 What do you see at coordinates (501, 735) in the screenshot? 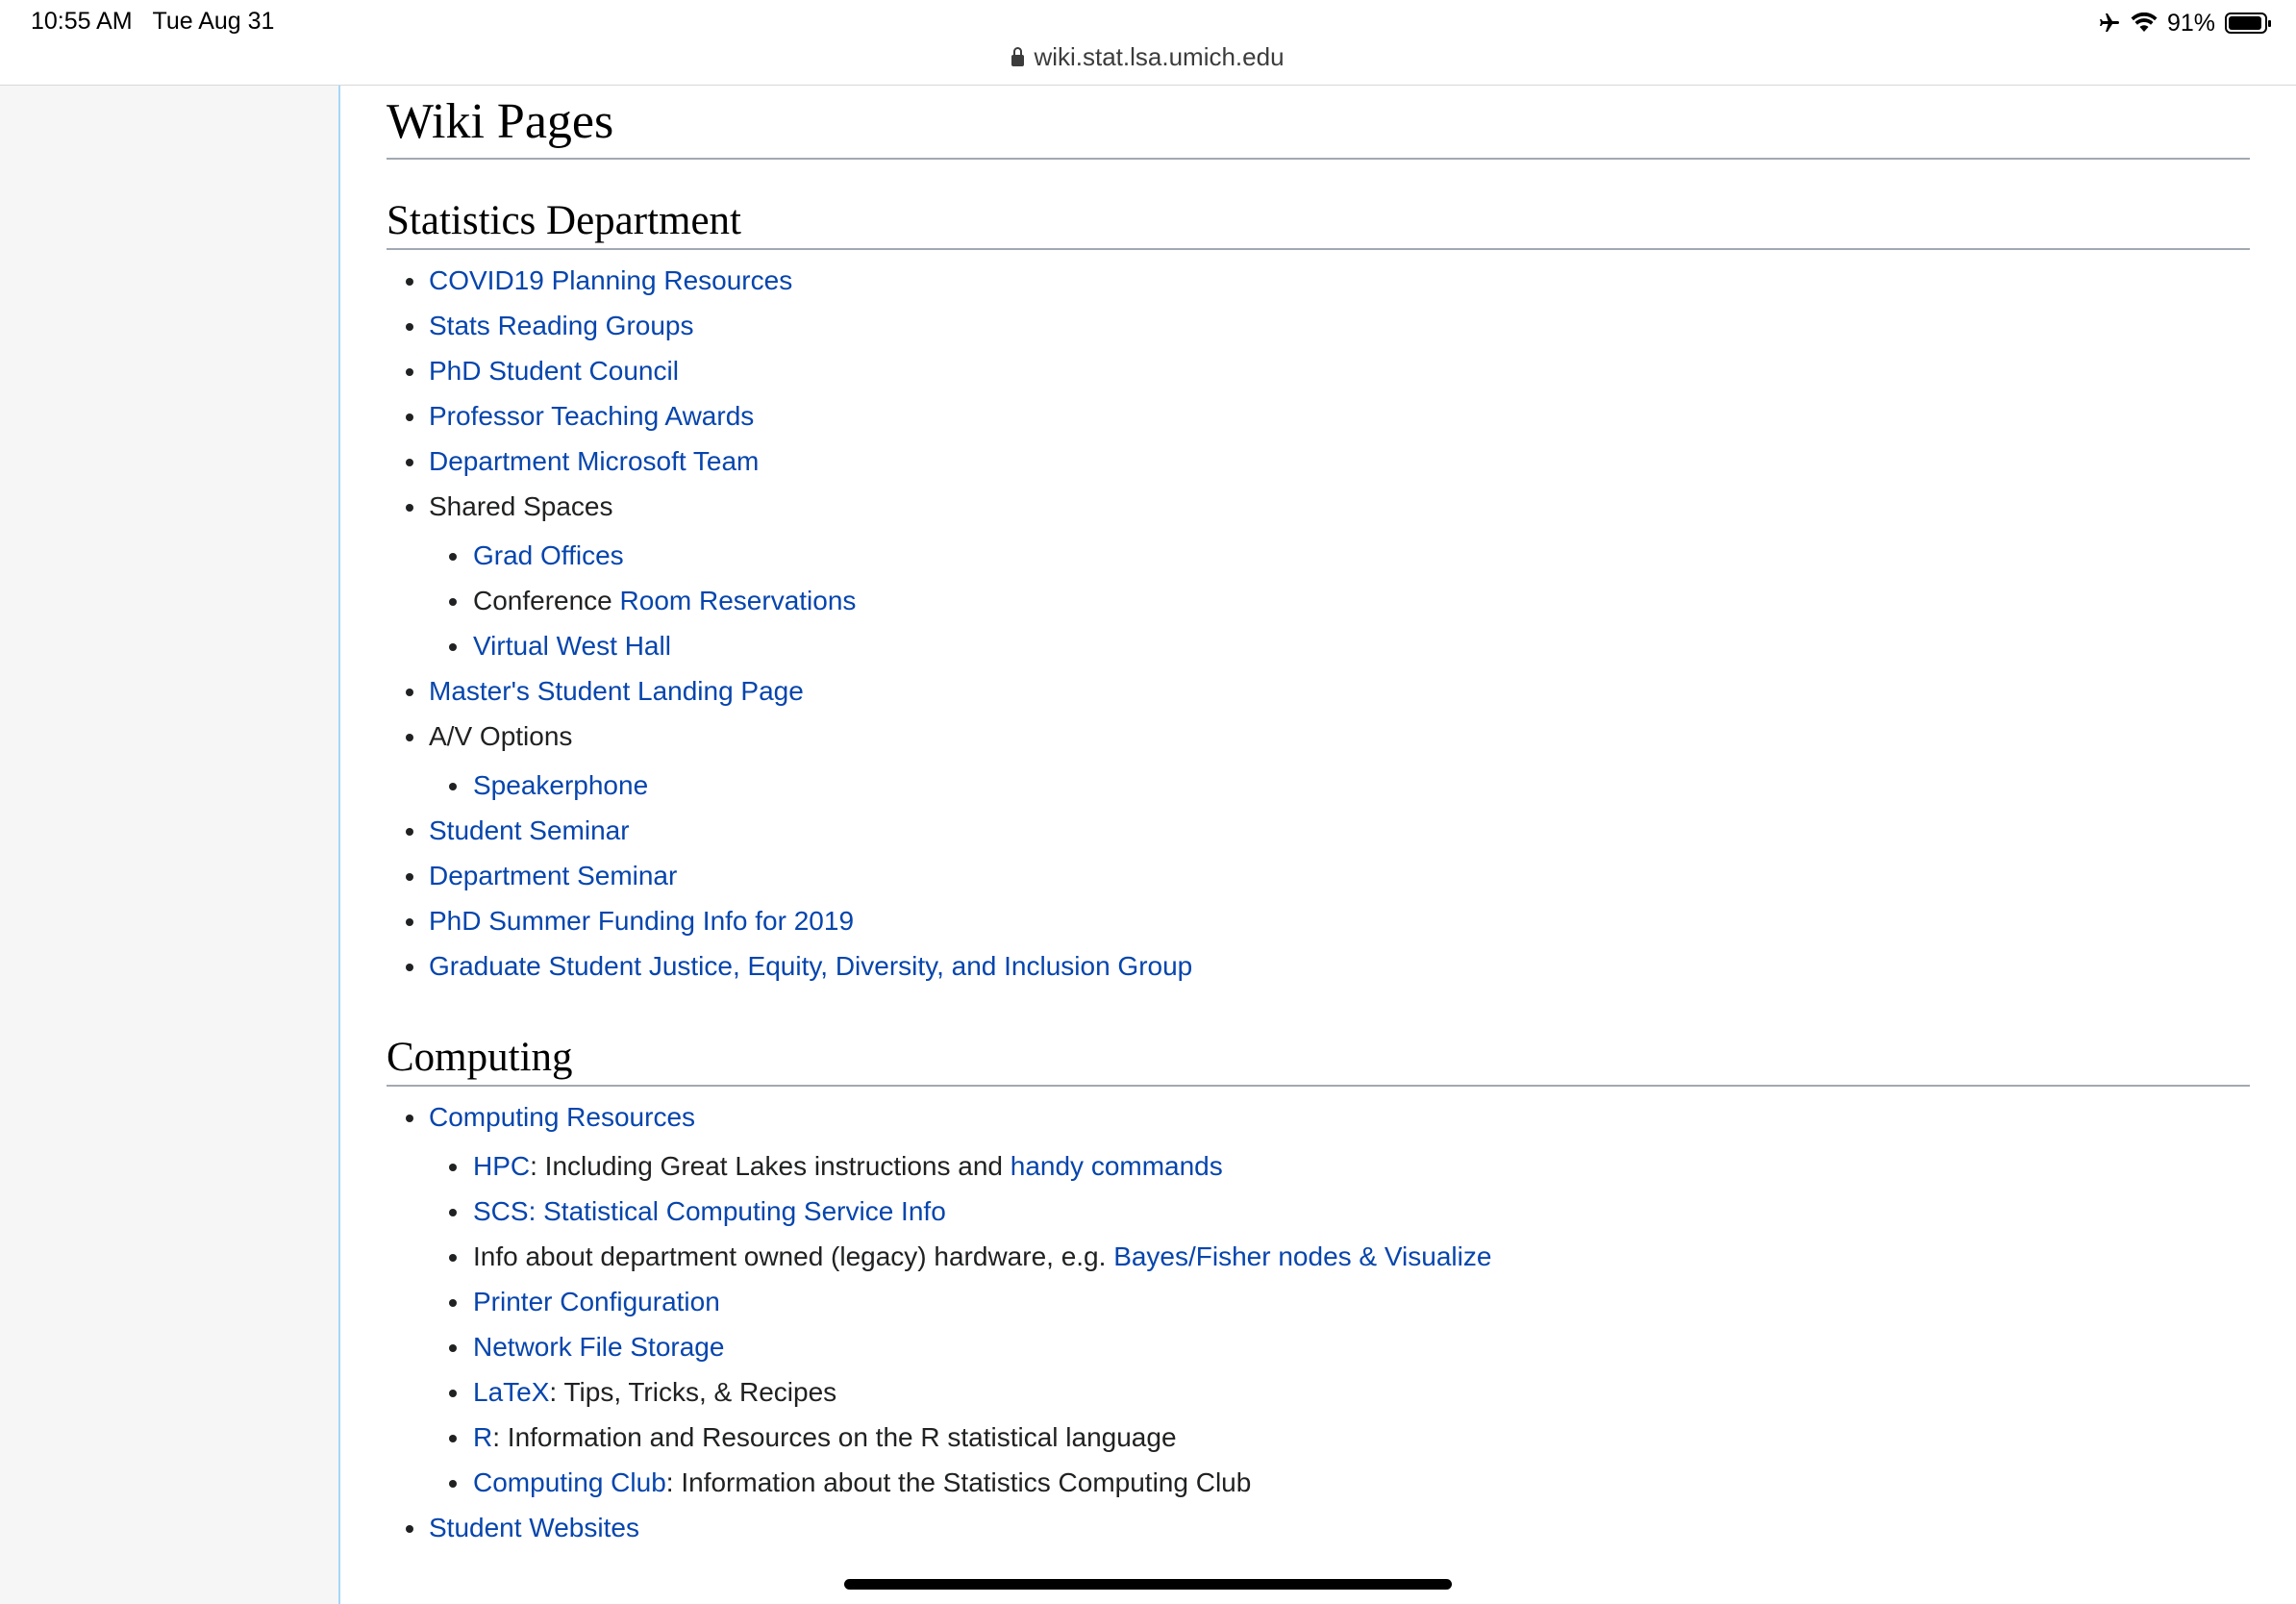
I see `av-options-label: A/V Options` at bounding box center [501, 735].